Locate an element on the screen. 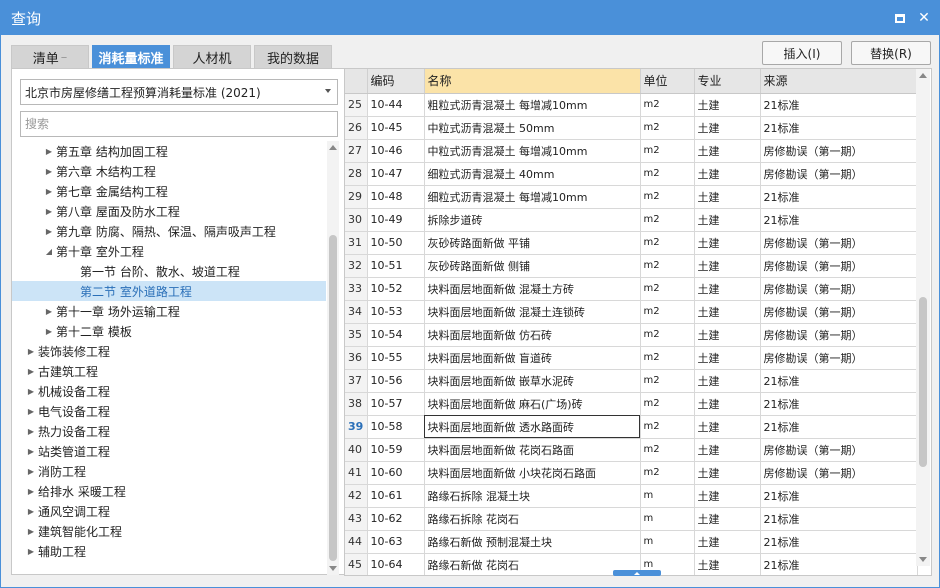 This screenshot has height=588, width=940. row-number: 44 is located at coordinates (356, 542).